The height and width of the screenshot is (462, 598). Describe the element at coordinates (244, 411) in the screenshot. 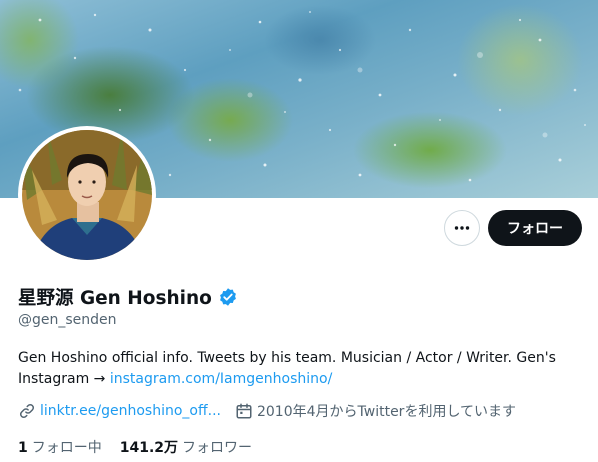

I see `calendar-icon` at that location.